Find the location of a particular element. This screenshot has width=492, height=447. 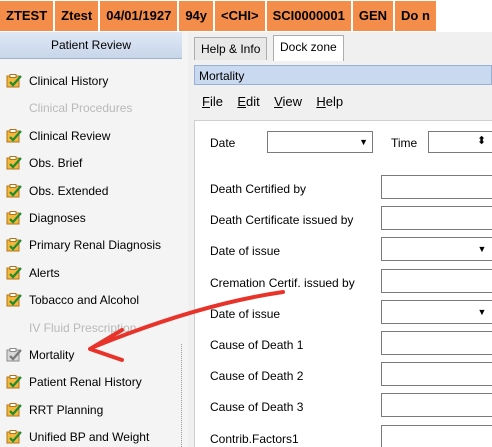

sidebar-item-label: Alerts is located at coordinates (44, 272).